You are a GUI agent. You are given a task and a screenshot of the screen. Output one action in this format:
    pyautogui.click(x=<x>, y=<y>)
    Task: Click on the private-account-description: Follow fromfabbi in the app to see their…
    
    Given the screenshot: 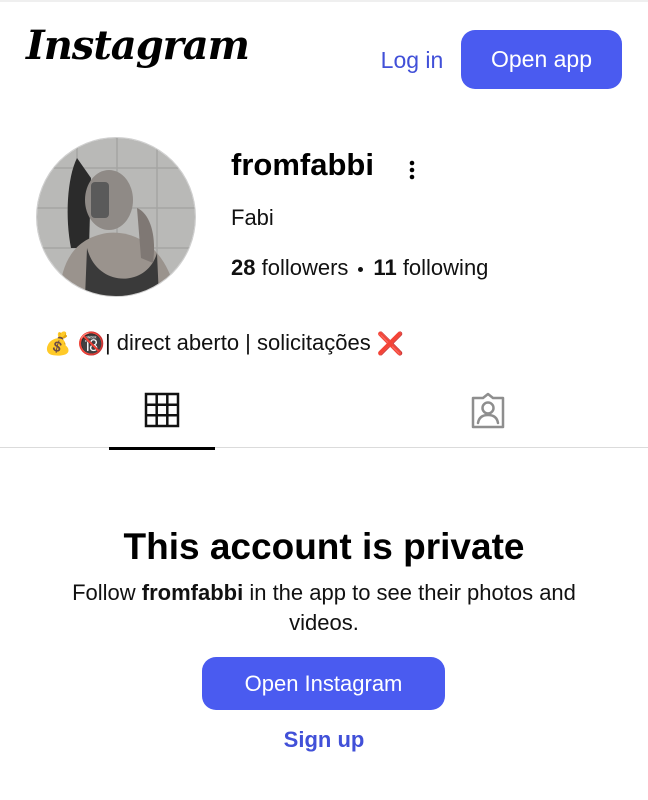 What is the action you would take?
    pyautogui.click(x=324, y=608)
    